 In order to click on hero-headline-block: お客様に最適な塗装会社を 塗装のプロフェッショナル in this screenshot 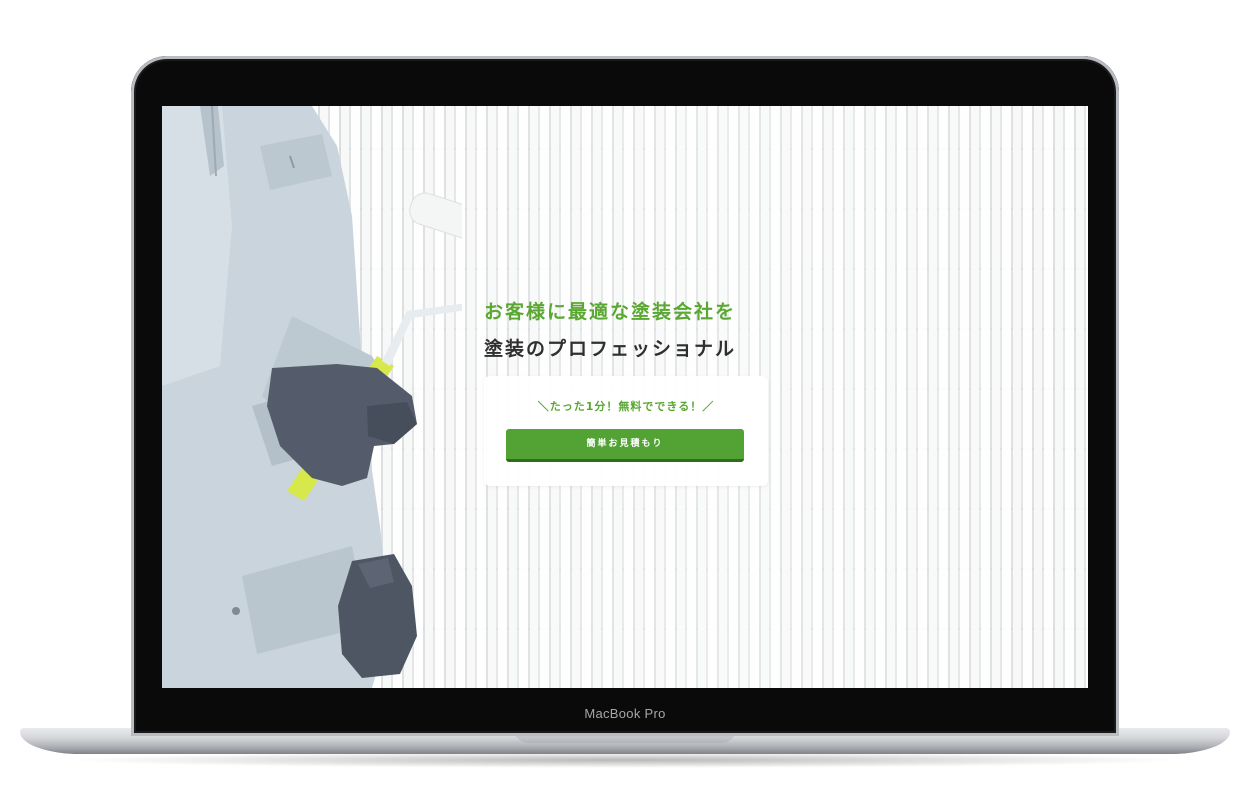, I will do `click(627, 331)`.